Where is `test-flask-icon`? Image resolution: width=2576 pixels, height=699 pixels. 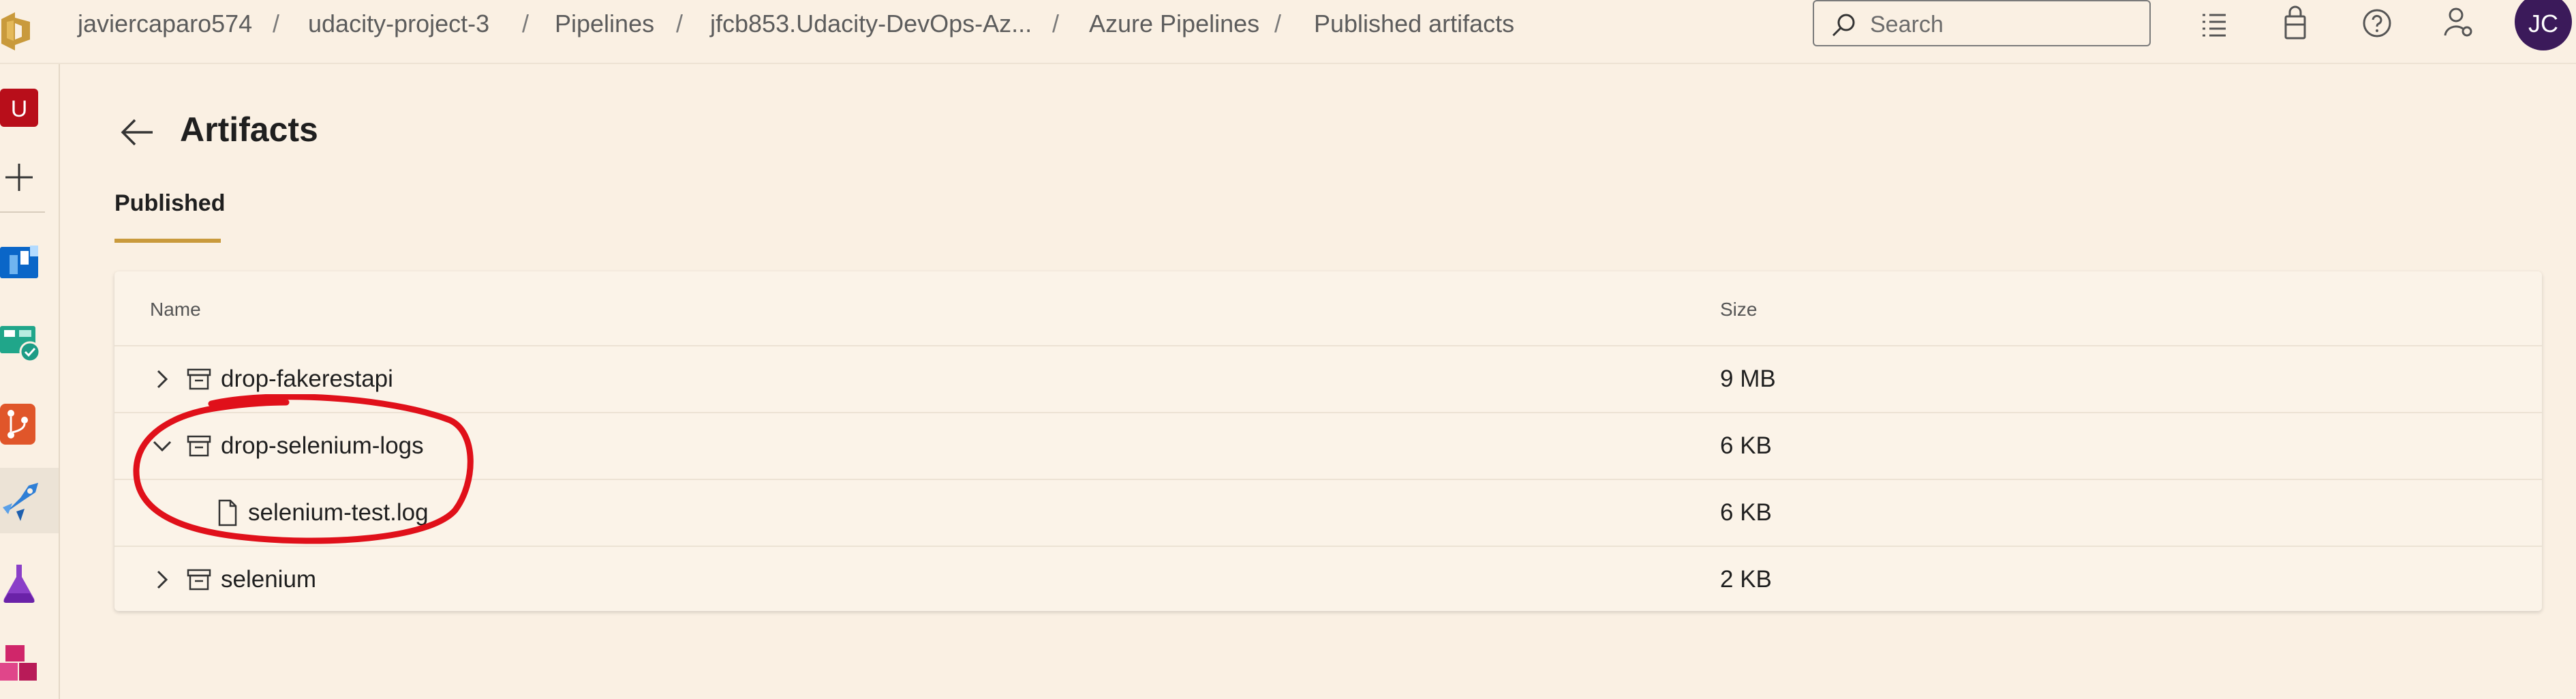 test-flask-icon is located at coordinates (30, 582).